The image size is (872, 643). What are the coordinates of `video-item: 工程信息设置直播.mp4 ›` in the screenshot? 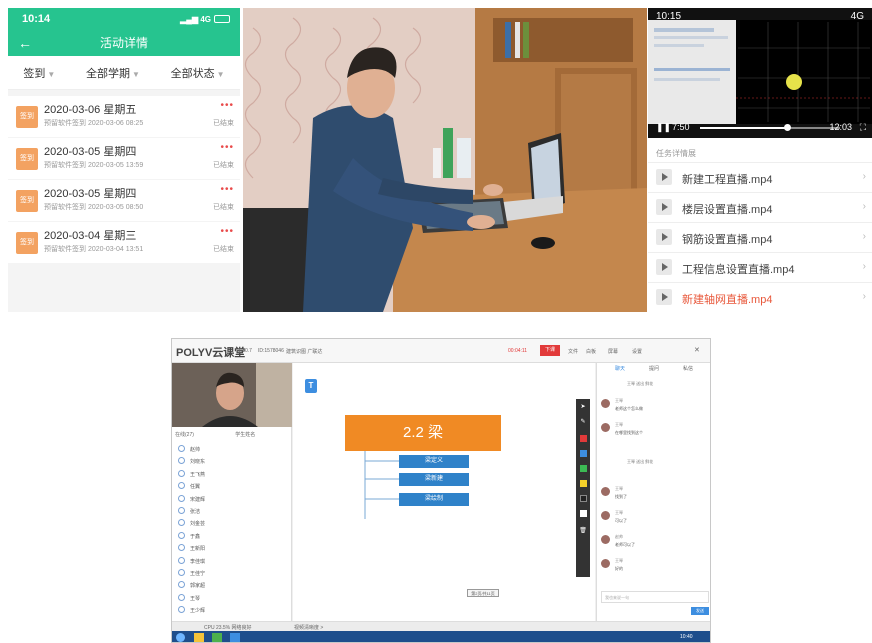 It's located at (760, 267).